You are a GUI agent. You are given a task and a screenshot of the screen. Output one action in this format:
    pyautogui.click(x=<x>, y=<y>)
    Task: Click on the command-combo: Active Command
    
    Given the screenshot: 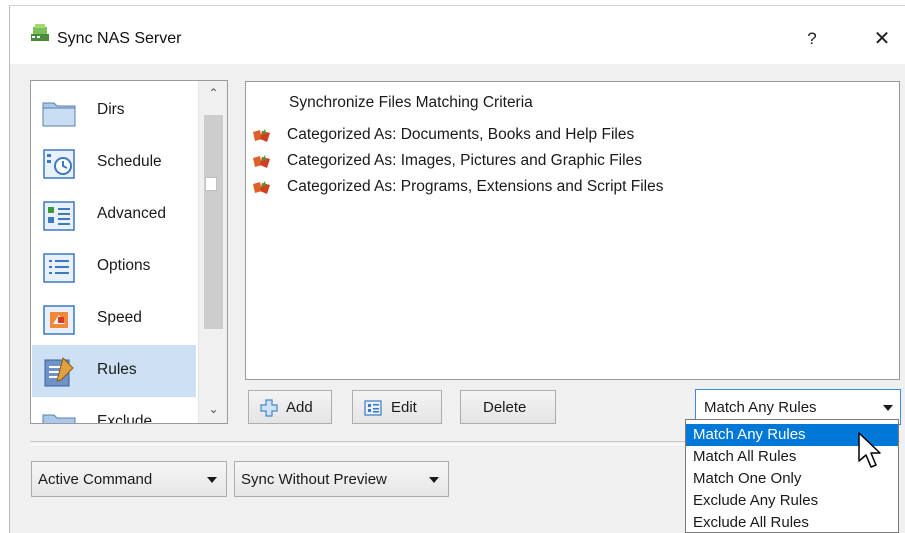 What is the action you would take?
    pyautogui.click(x=129, y=479)
    